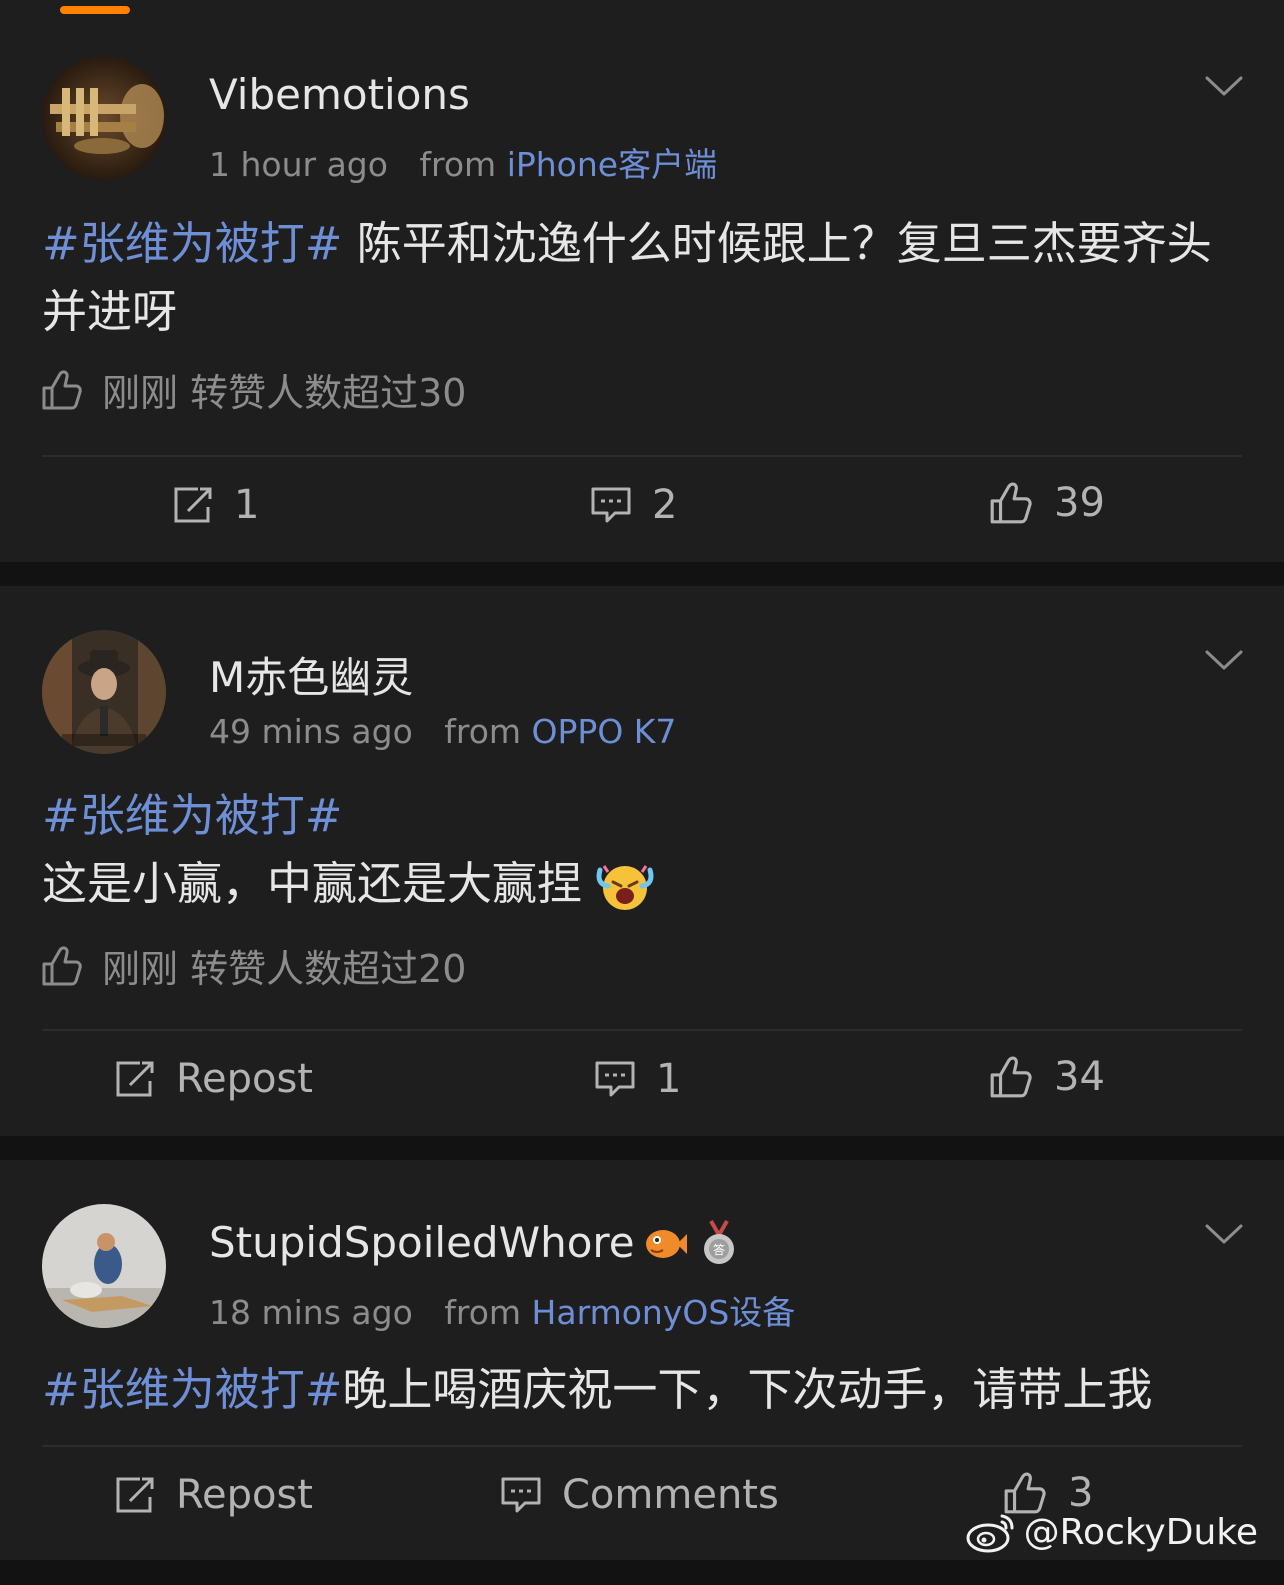  Describe the element at coordinates (339, 94) in the screenshot. I see `username: Vibemotions` at that location.